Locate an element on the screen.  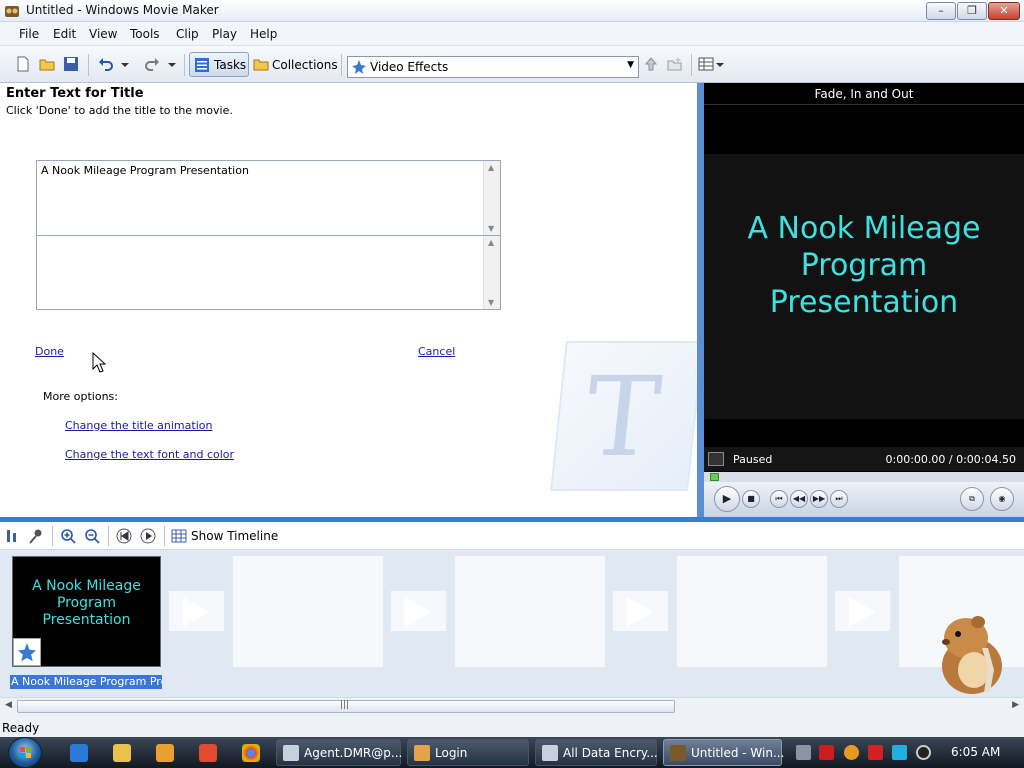
zoom-out-icon is located at coordinates (92, 536).